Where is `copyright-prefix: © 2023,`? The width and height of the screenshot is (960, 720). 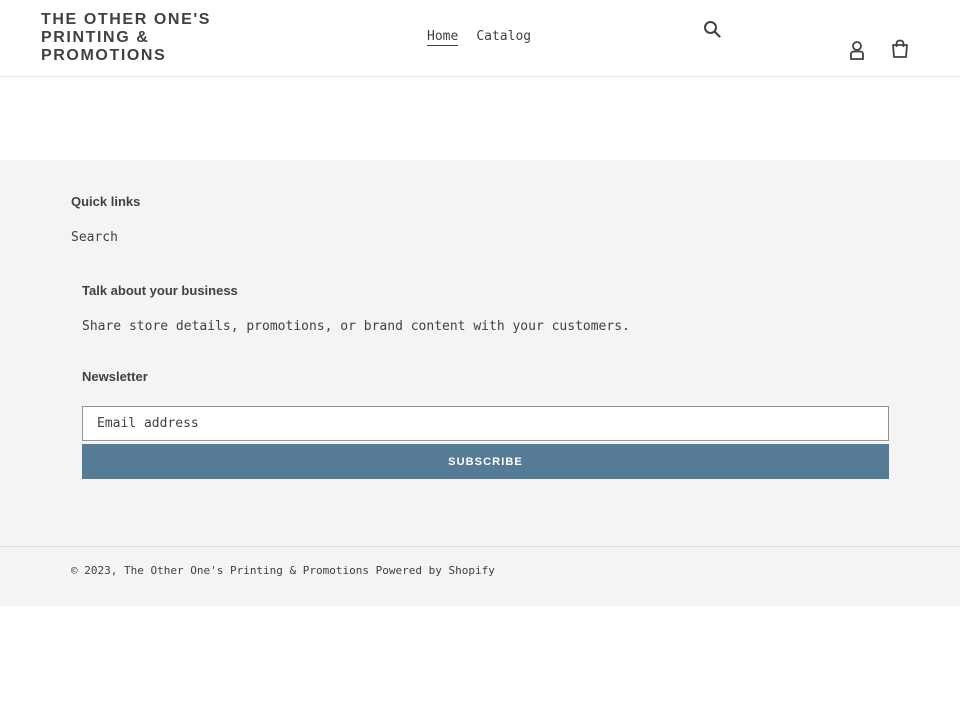
copyright-prefix: © 2023, is located at coordinates (94, 570).